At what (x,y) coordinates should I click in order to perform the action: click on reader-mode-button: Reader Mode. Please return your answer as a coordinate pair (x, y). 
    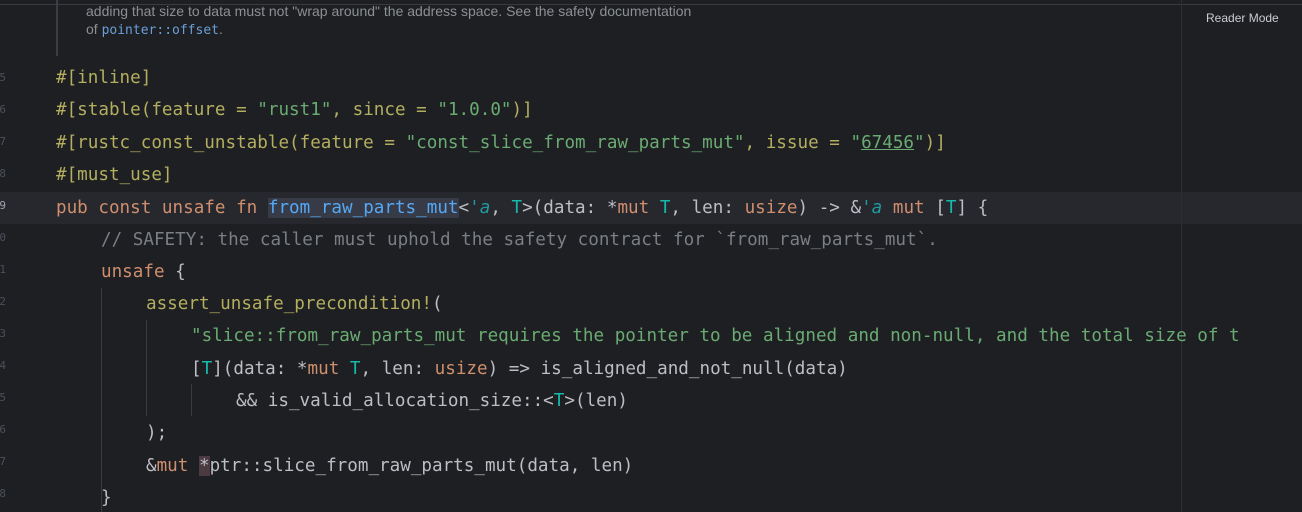
    Looking at the image, I should click on (1242, 18).